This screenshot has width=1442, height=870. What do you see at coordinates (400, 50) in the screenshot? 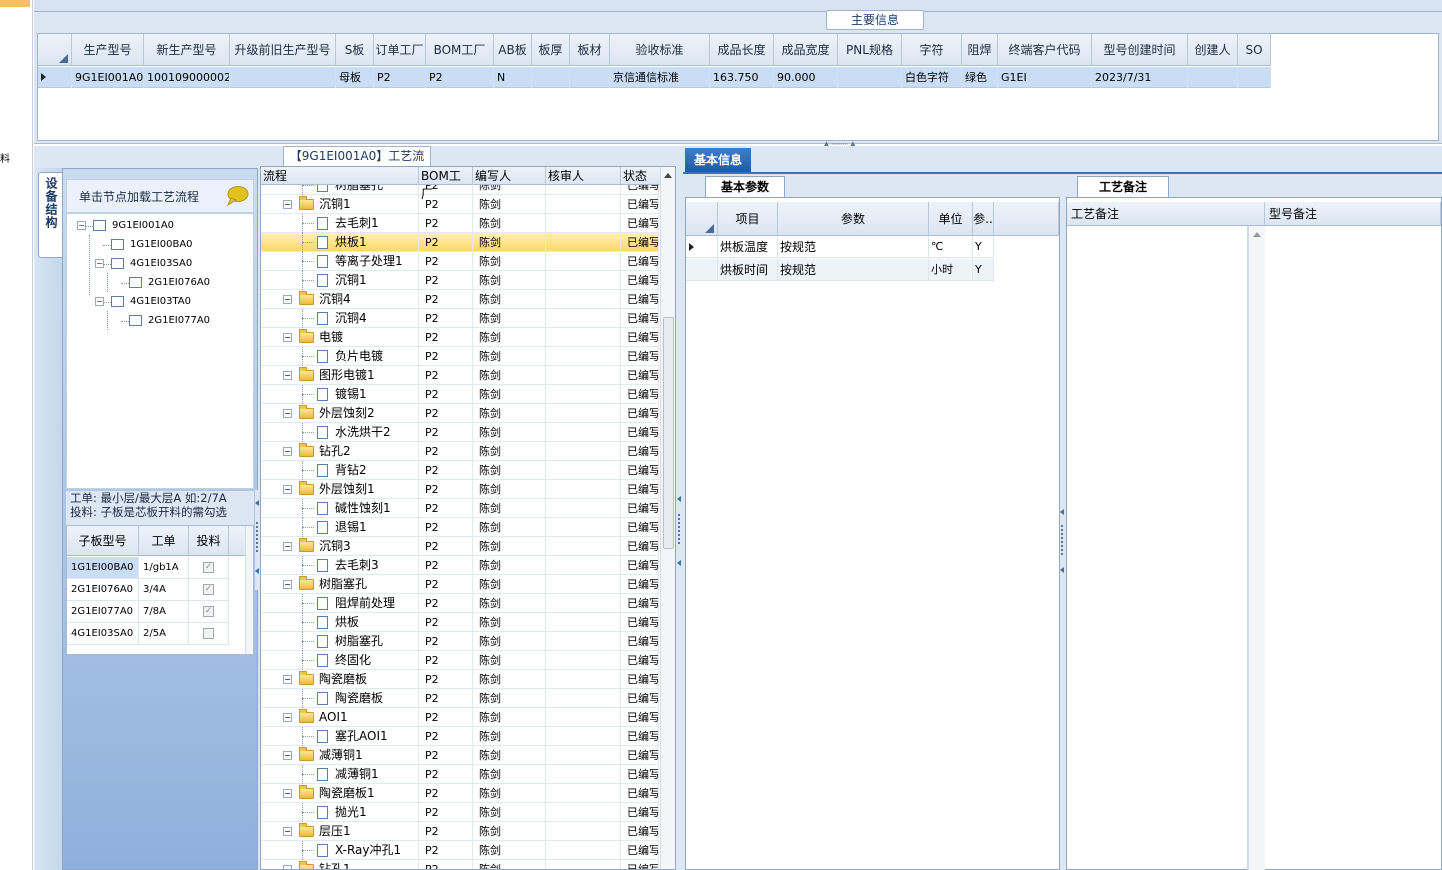
I see `column-header: 订单工厂` at bounding box center [400, 50].